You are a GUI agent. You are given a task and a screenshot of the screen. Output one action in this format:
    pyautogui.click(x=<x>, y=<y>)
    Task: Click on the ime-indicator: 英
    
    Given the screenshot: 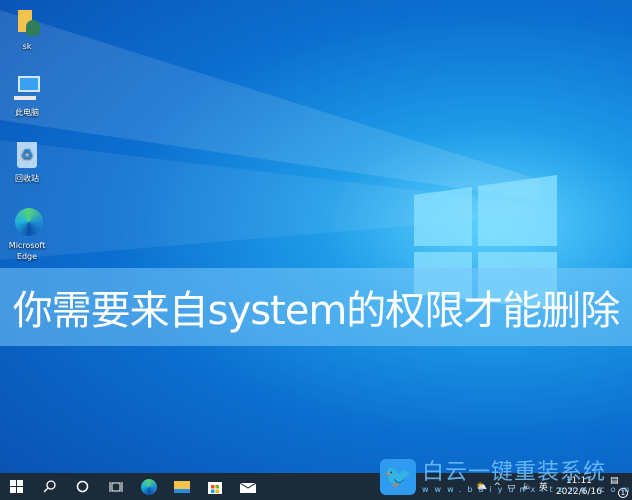 What is the action you would take?
    pyautogui.click(x=543, y=486)
    